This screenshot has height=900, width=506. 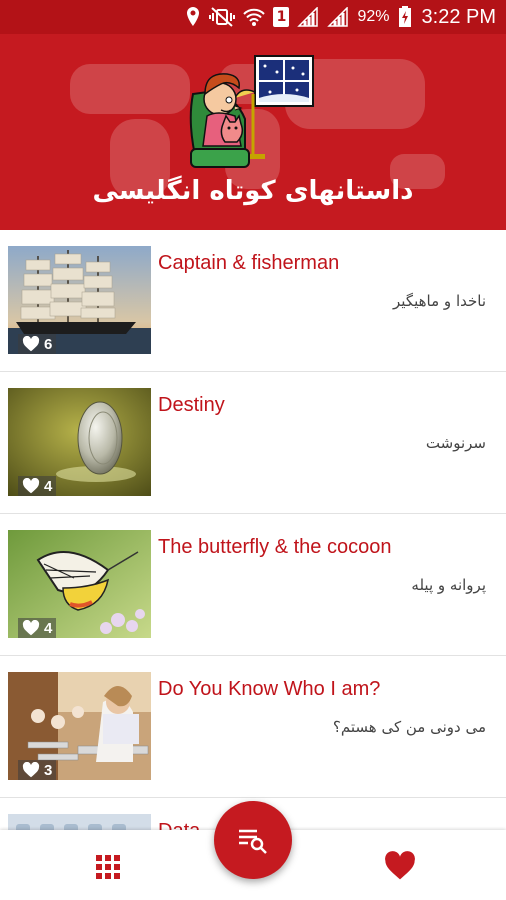 I want to click on story-title-fa: سرنوشت, so click(x=455, y=443).